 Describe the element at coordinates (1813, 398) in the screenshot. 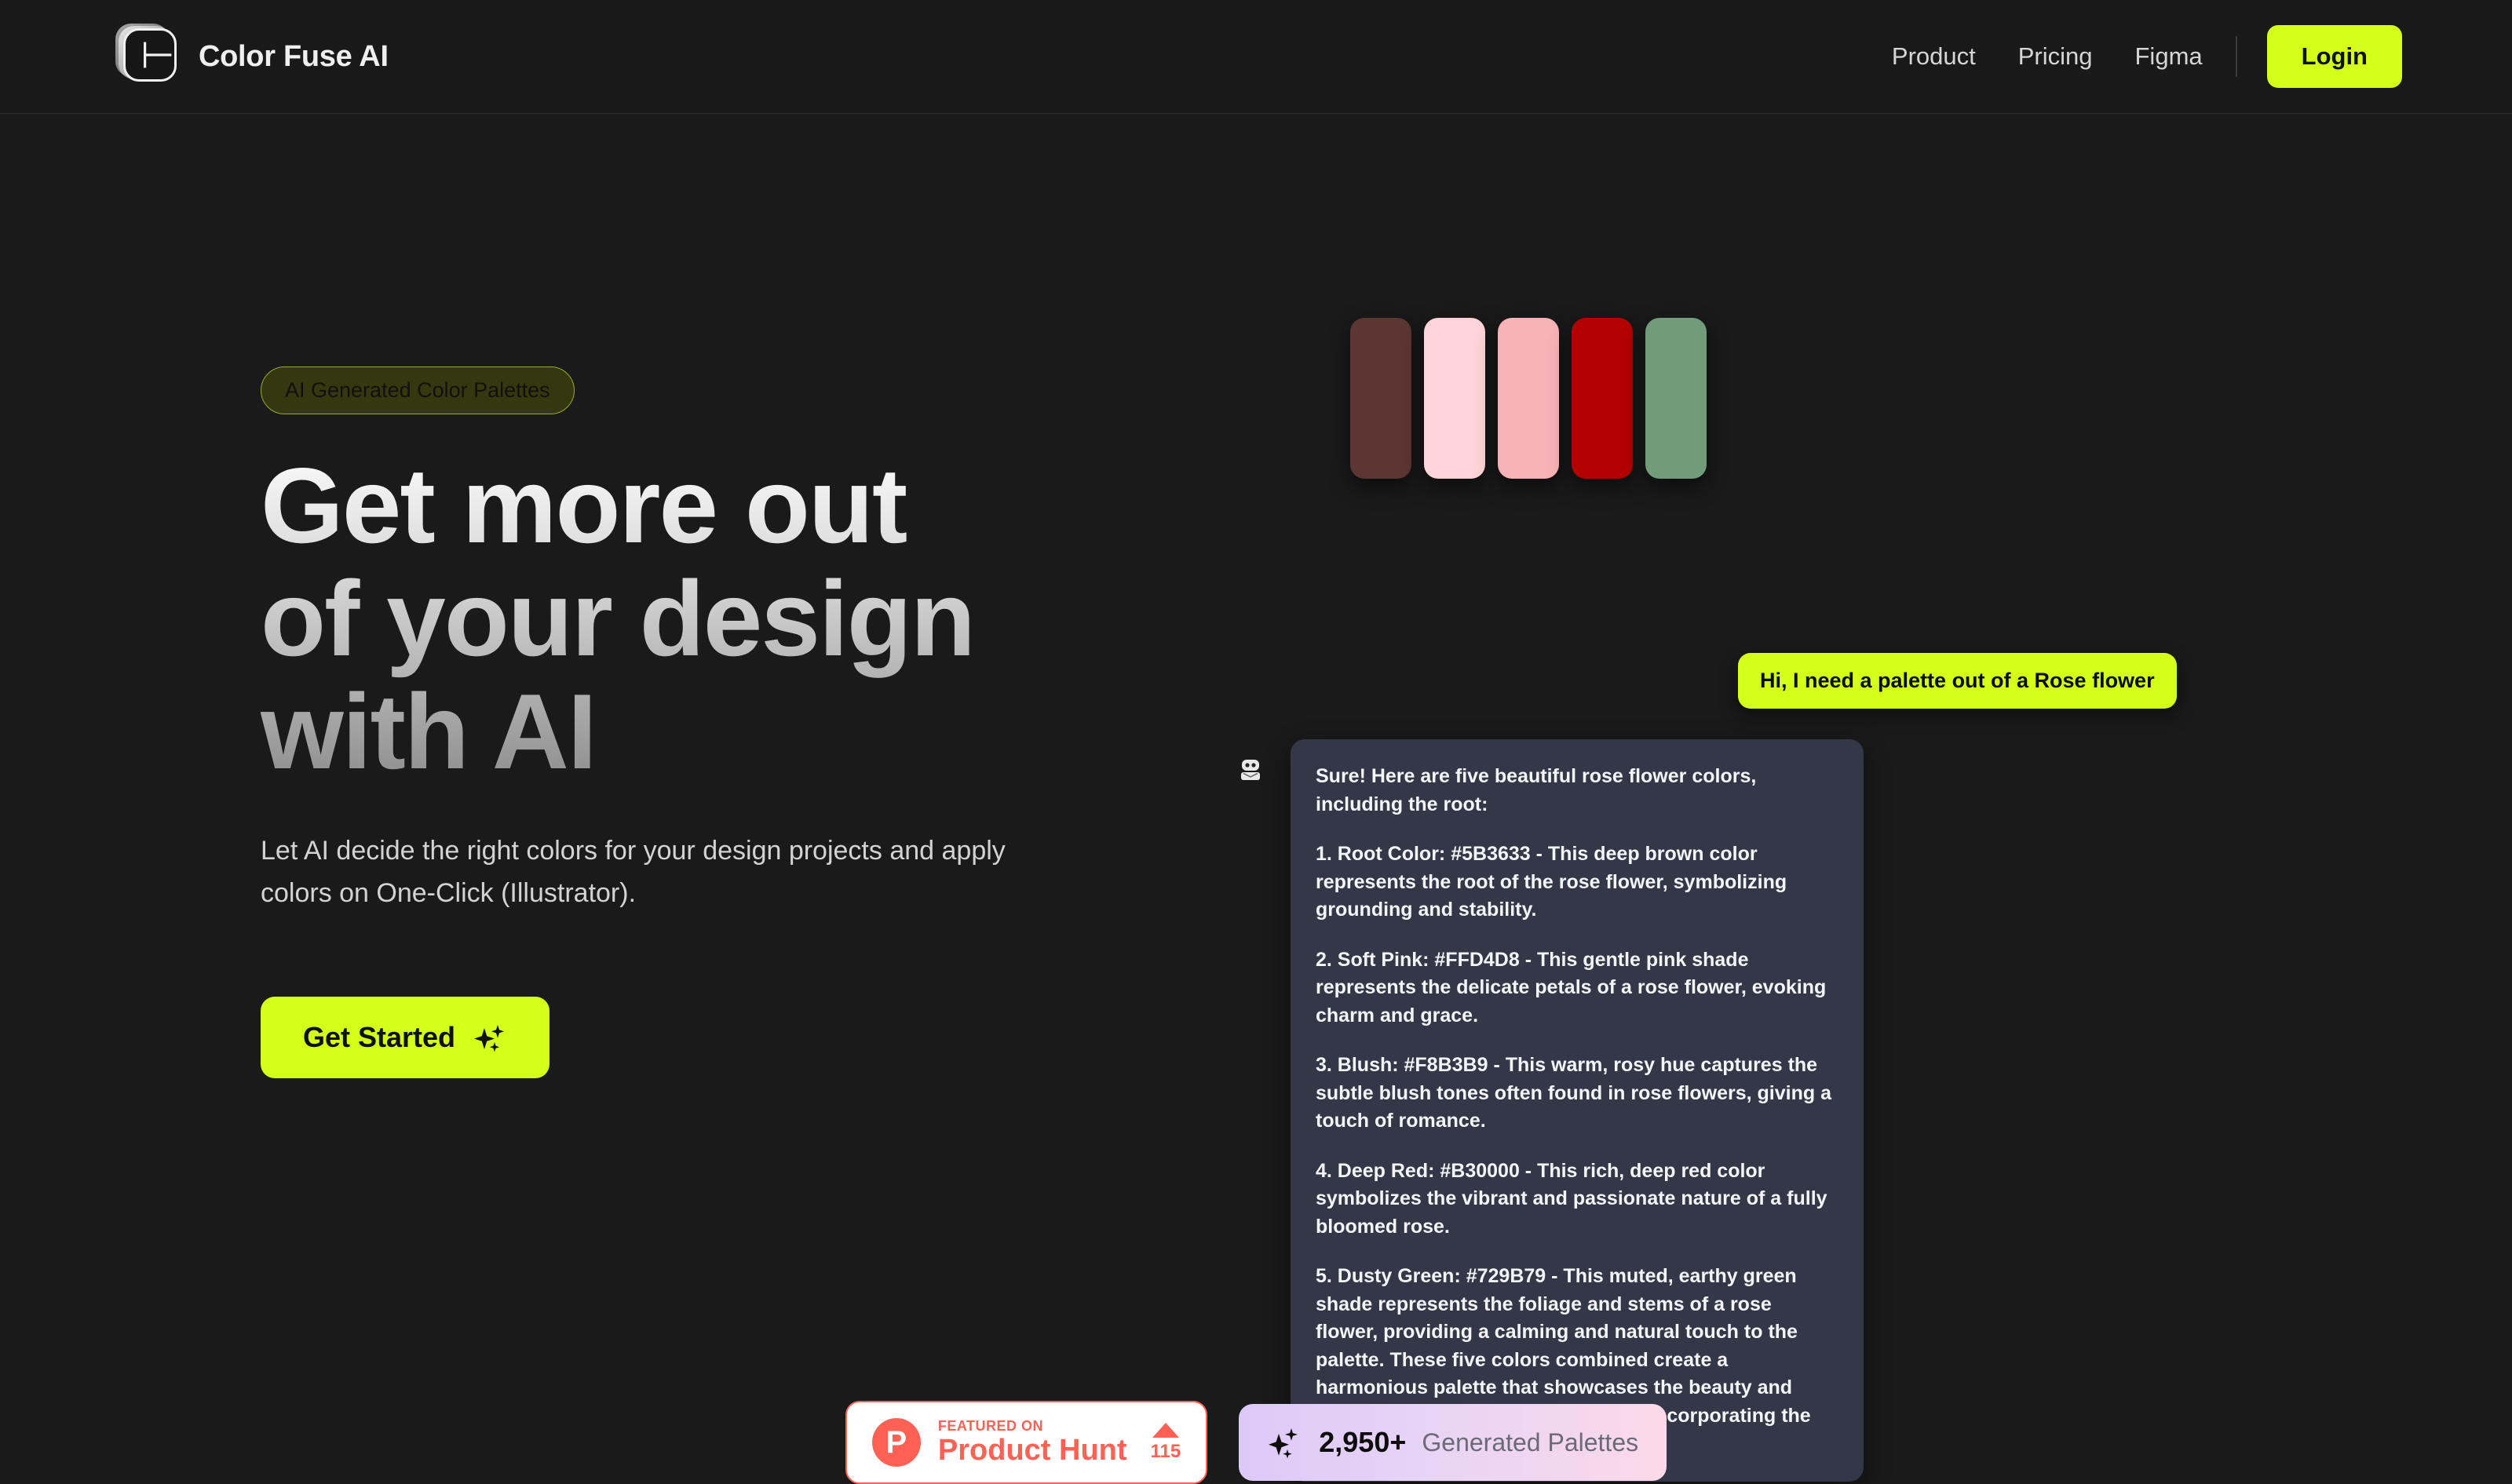

I see `palette-swatches` at that location.